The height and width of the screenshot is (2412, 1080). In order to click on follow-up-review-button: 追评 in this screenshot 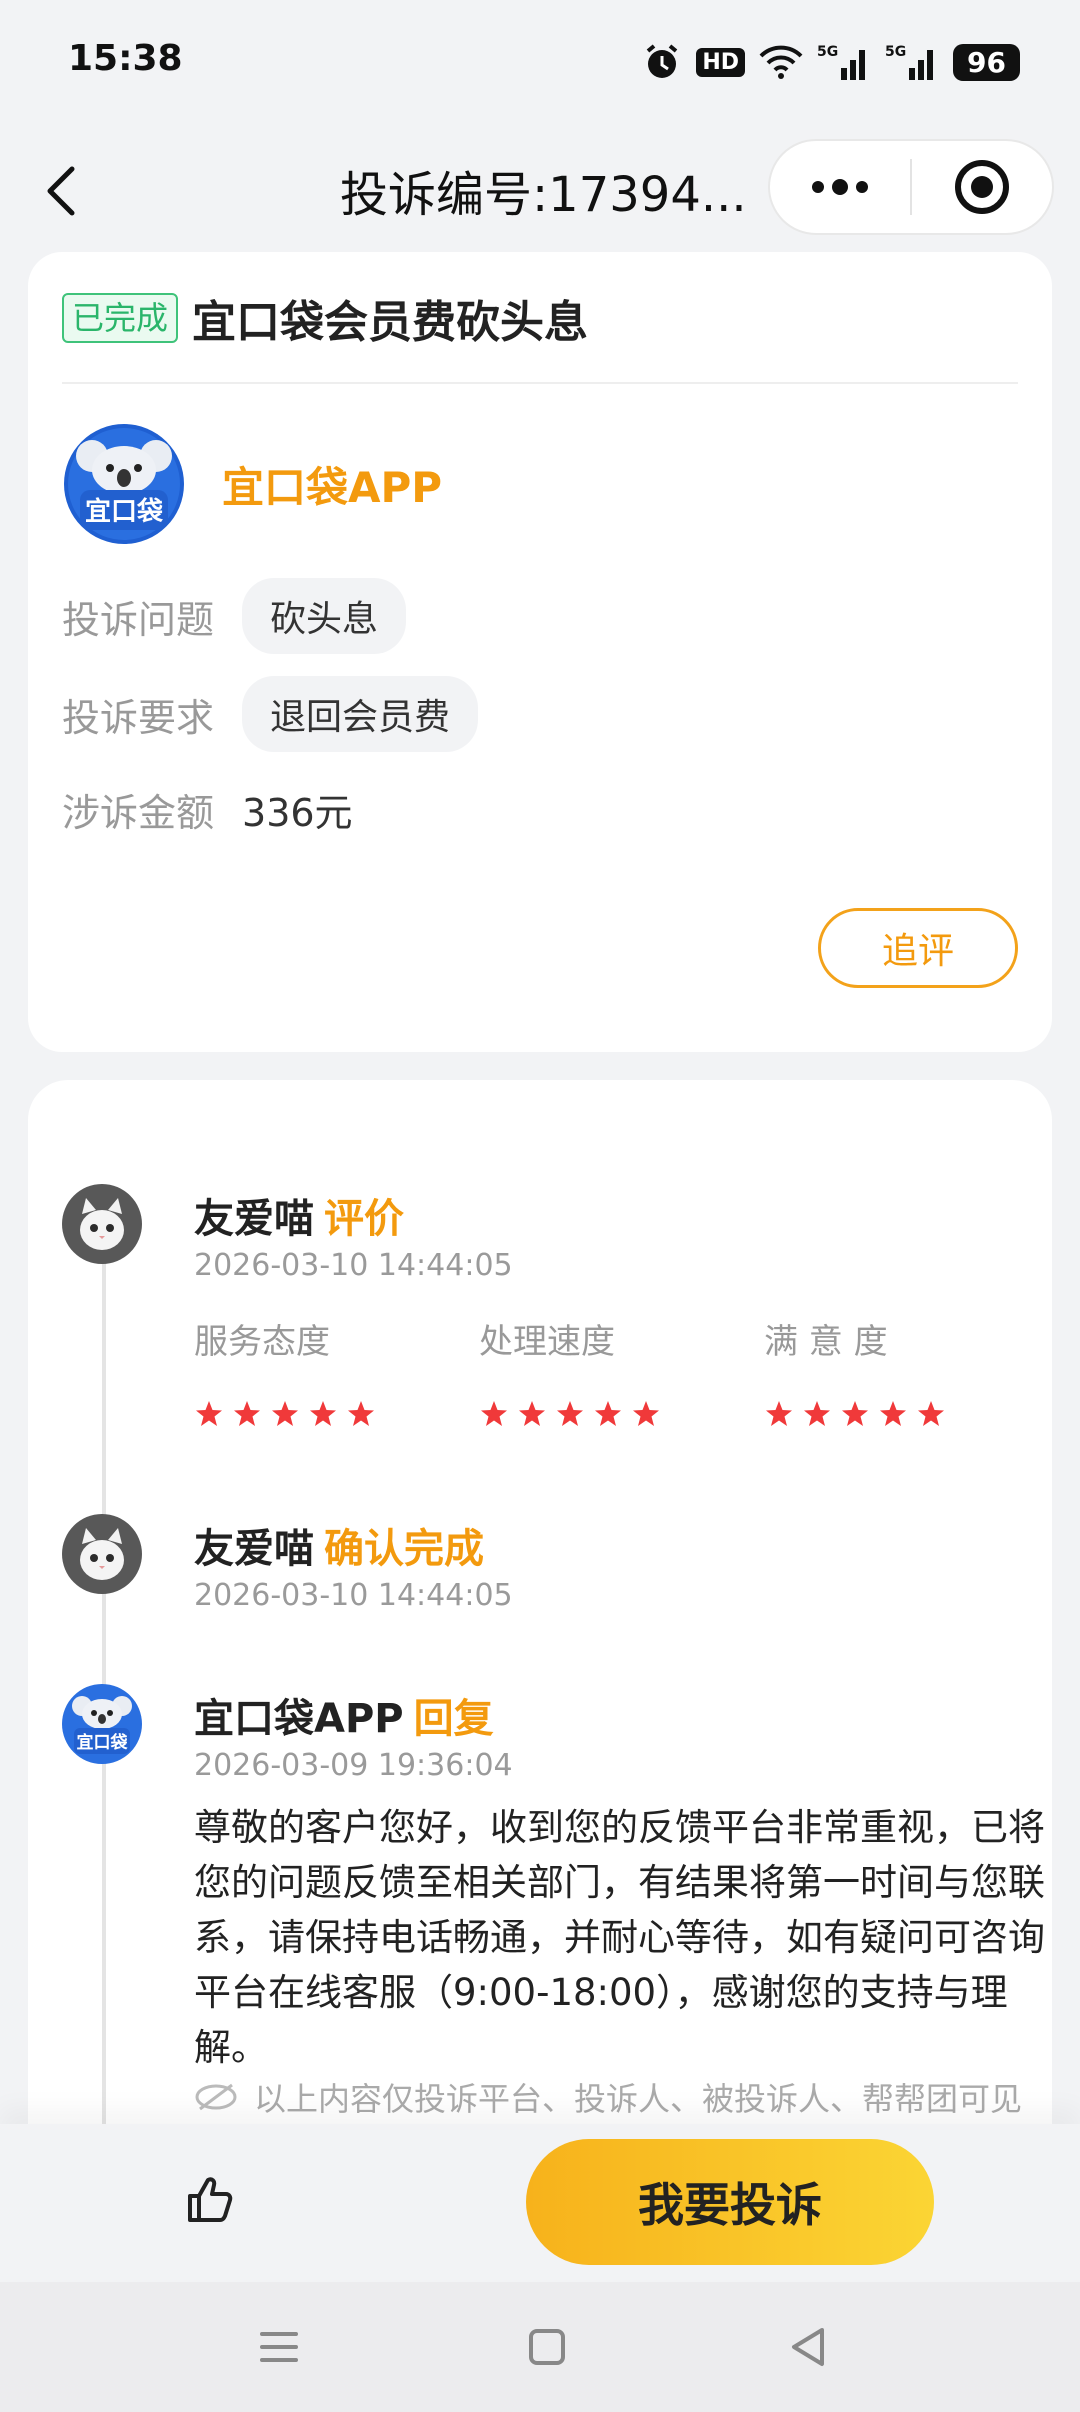, I will do `click(918, 948)`.